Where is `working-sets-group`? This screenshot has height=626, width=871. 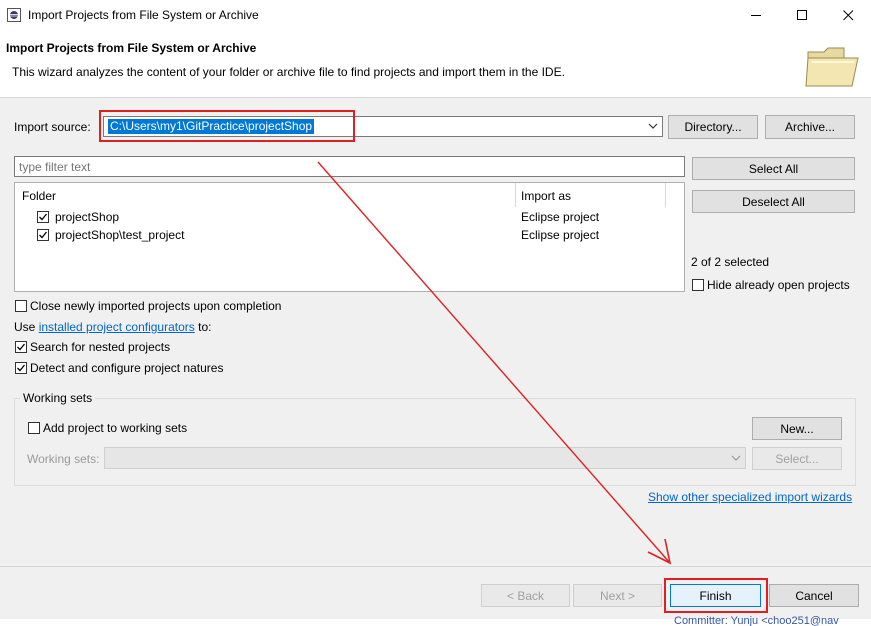
working-sets-group is located at coordinates (435, 442).